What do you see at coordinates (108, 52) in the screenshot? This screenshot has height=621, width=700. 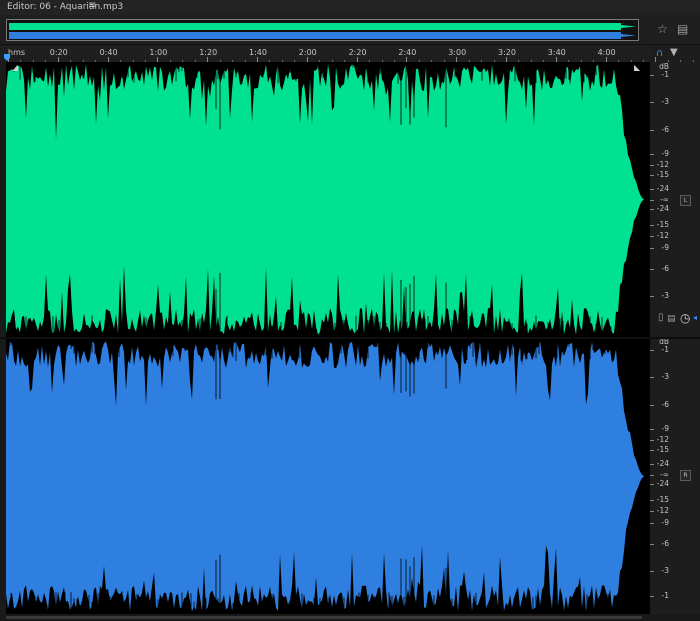 I see `ruler-label: 0:40` at bounding box center [108, 52].